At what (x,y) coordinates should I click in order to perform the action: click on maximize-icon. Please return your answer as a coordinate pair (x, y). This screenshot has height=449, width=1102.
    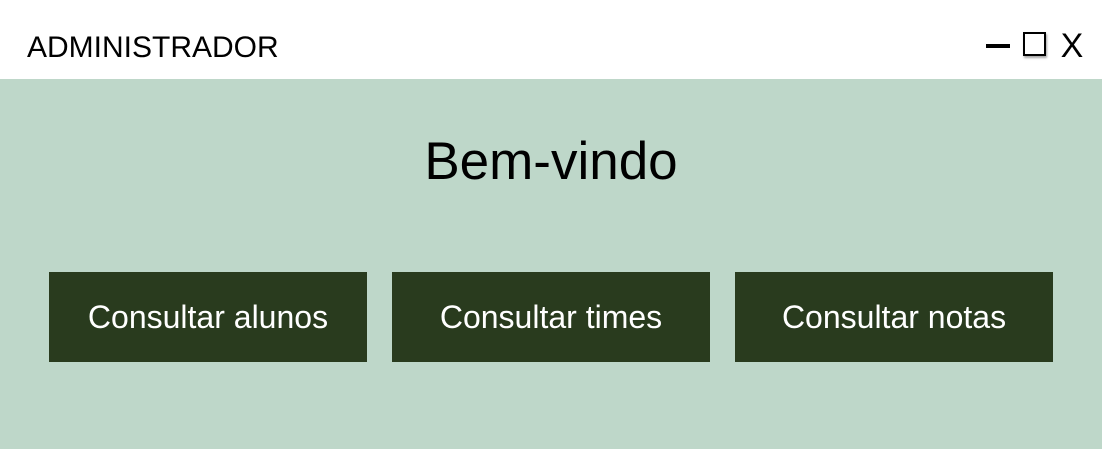
    Looking at the image, I should click on (1034, 44).